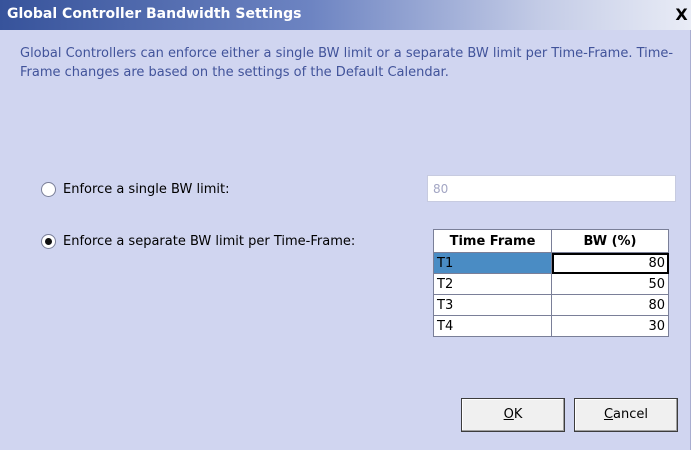 Image resolution: width=691 pixels, height=450 pixels. I want to click on time-frame-cell: T4, so click(492, 326).